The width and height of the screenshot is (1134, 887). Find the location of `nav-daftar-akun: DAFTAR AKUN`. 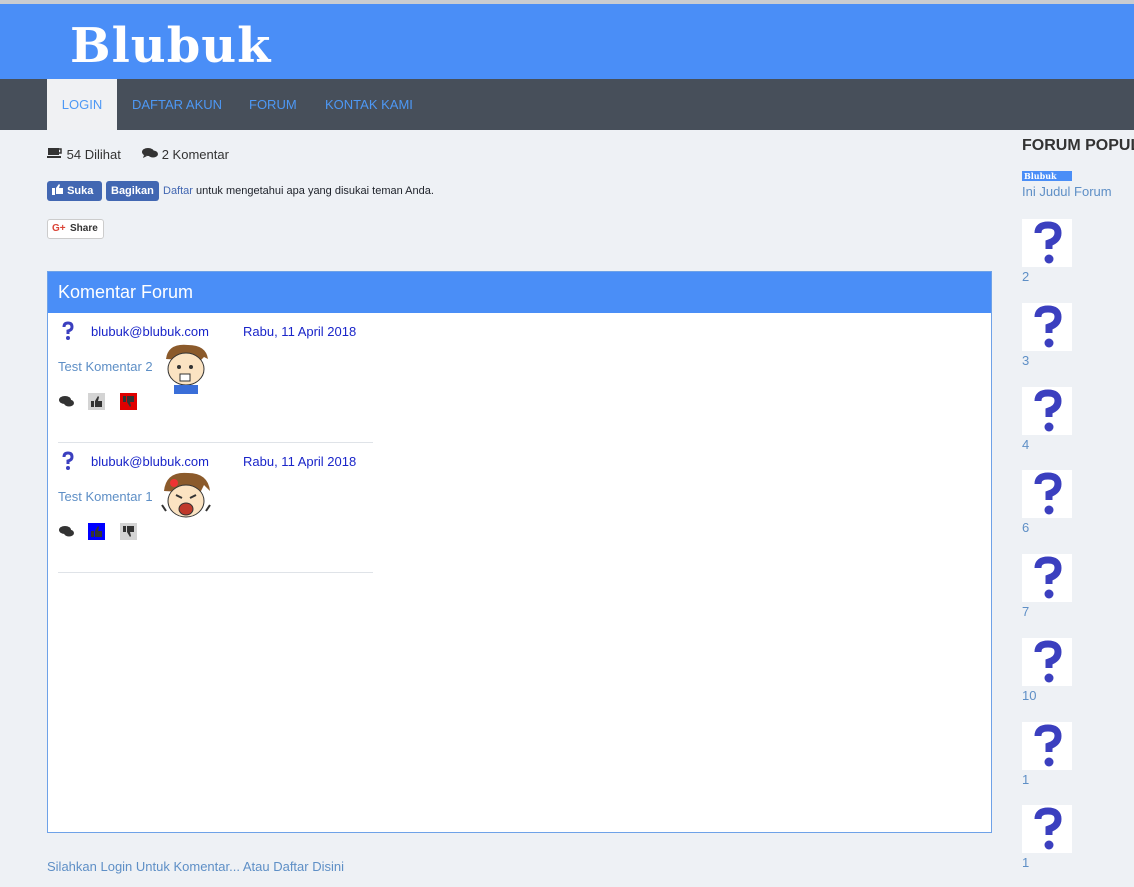

nav-daftar-akun: DAFTAR AKUN is located at coordinates (177, 104).